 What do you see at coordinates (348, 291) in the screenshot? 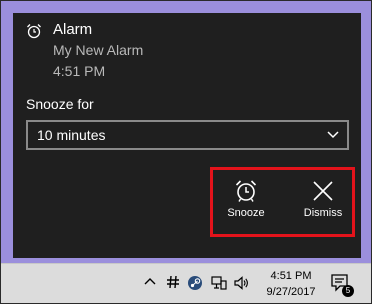
I see `notification-count-badge: 5` at bounding box center [348, 291].